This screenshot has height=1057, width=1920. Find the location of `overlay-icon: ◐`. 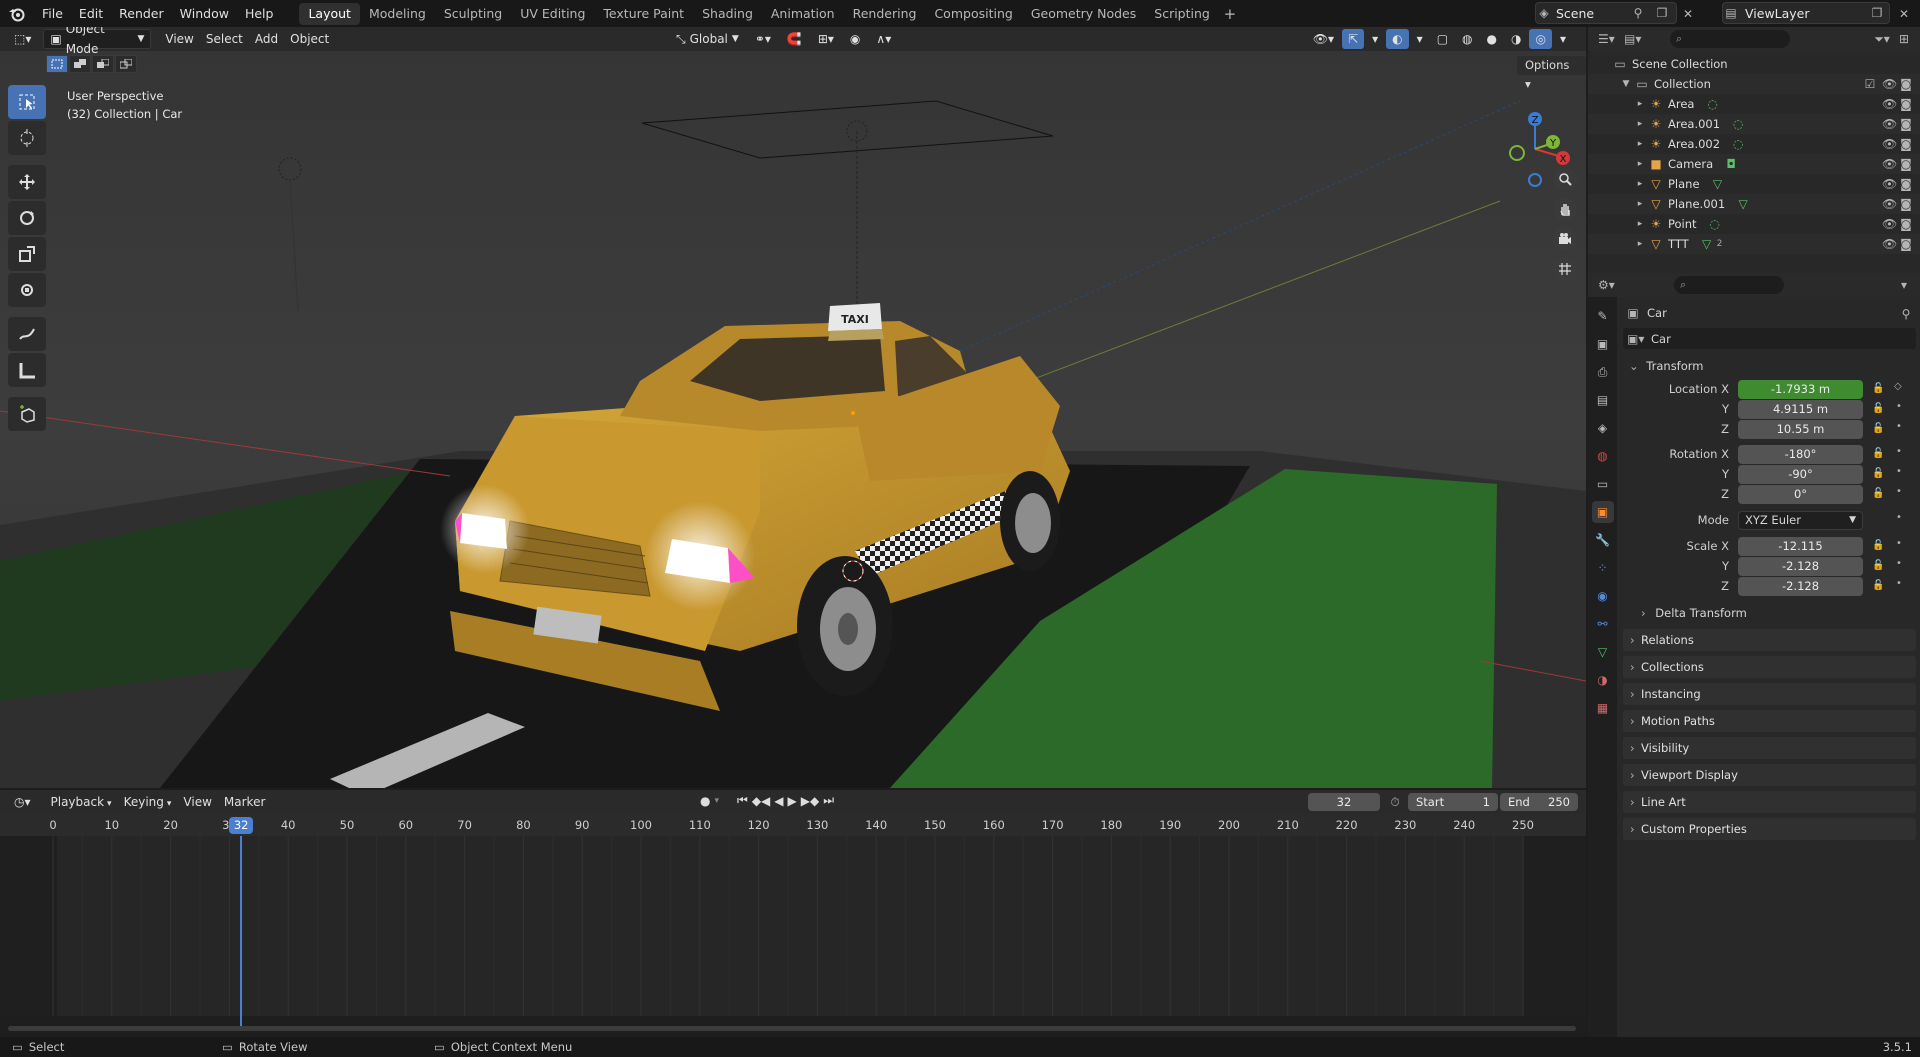

overlay-icon: ◐ is located at coordinates (1397, 39).